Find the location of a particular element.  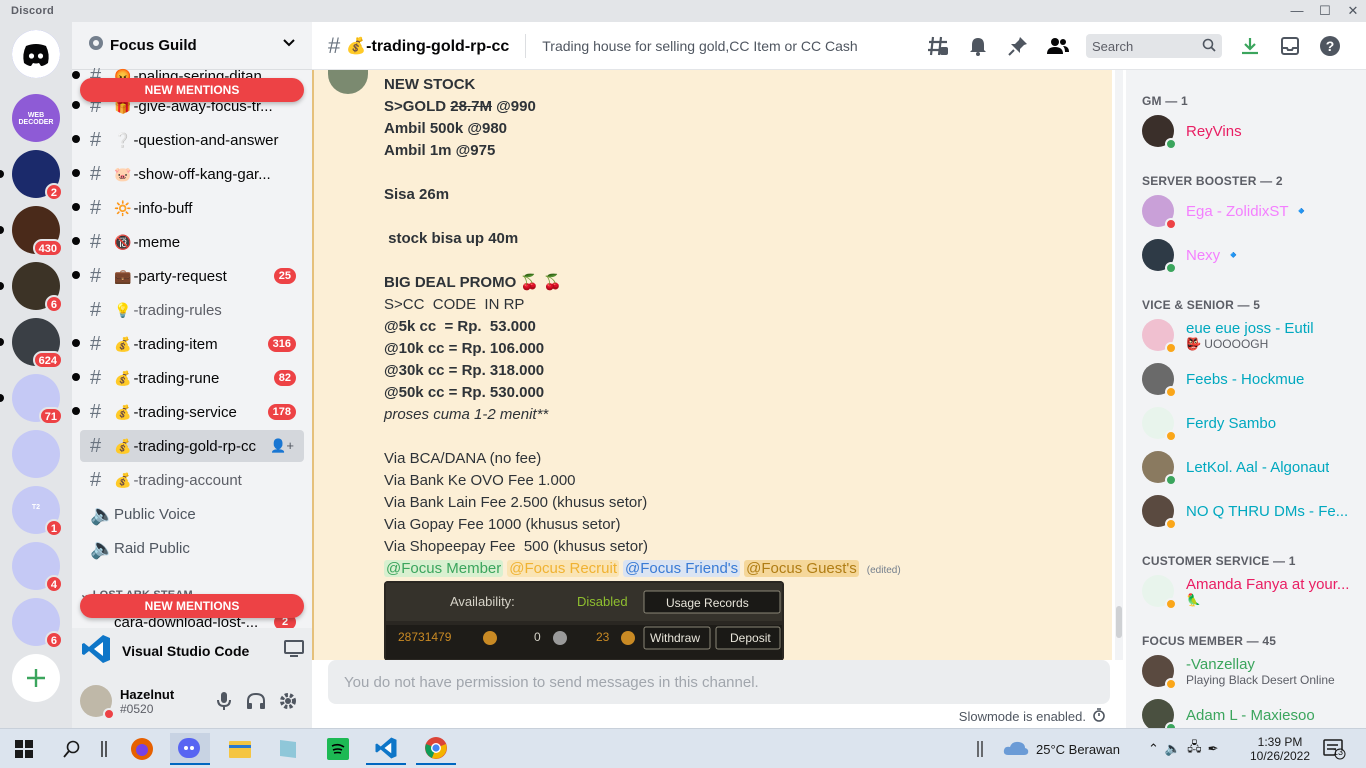

channel-item: # 🔆 -info-buff is located at coordinates (188, 208).